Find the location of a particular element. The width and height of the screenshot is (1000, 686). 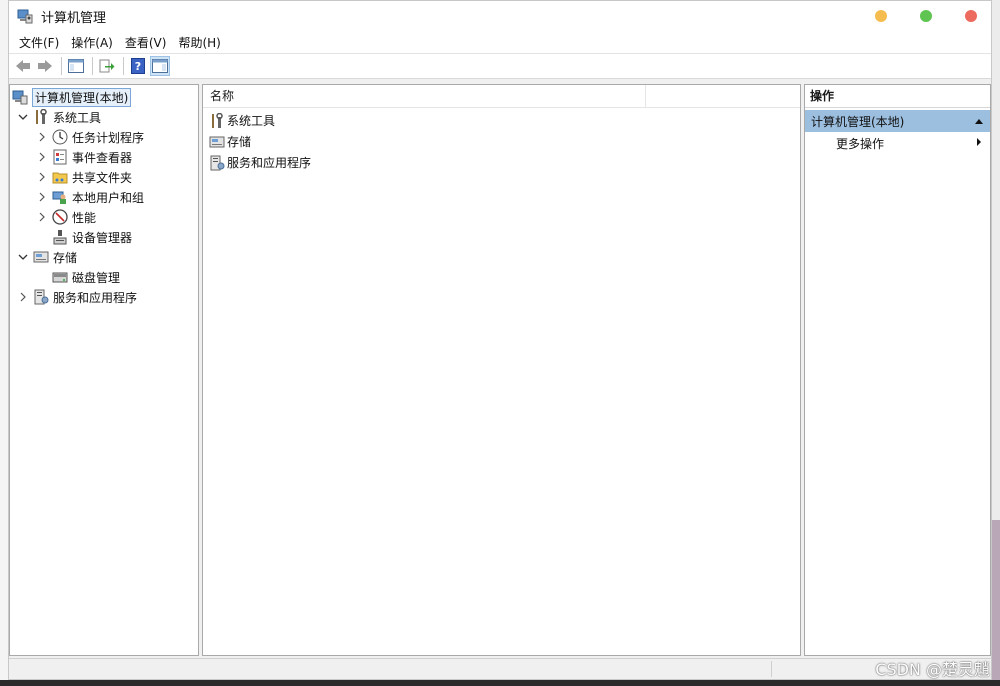

maximize-button is located at coordinates (926, 16).